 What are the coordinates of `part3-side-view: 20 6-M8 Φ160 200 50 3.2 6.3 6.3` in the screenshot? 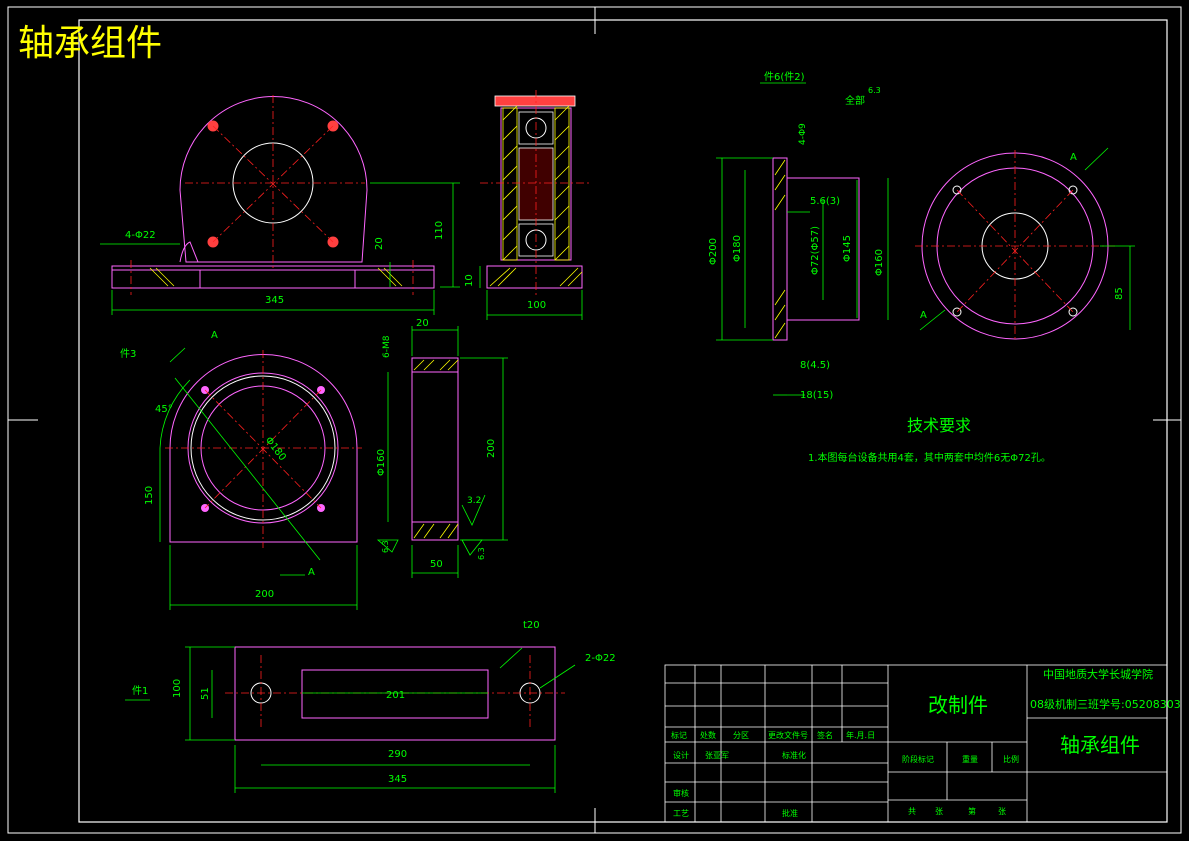 It's located at (442, 448).